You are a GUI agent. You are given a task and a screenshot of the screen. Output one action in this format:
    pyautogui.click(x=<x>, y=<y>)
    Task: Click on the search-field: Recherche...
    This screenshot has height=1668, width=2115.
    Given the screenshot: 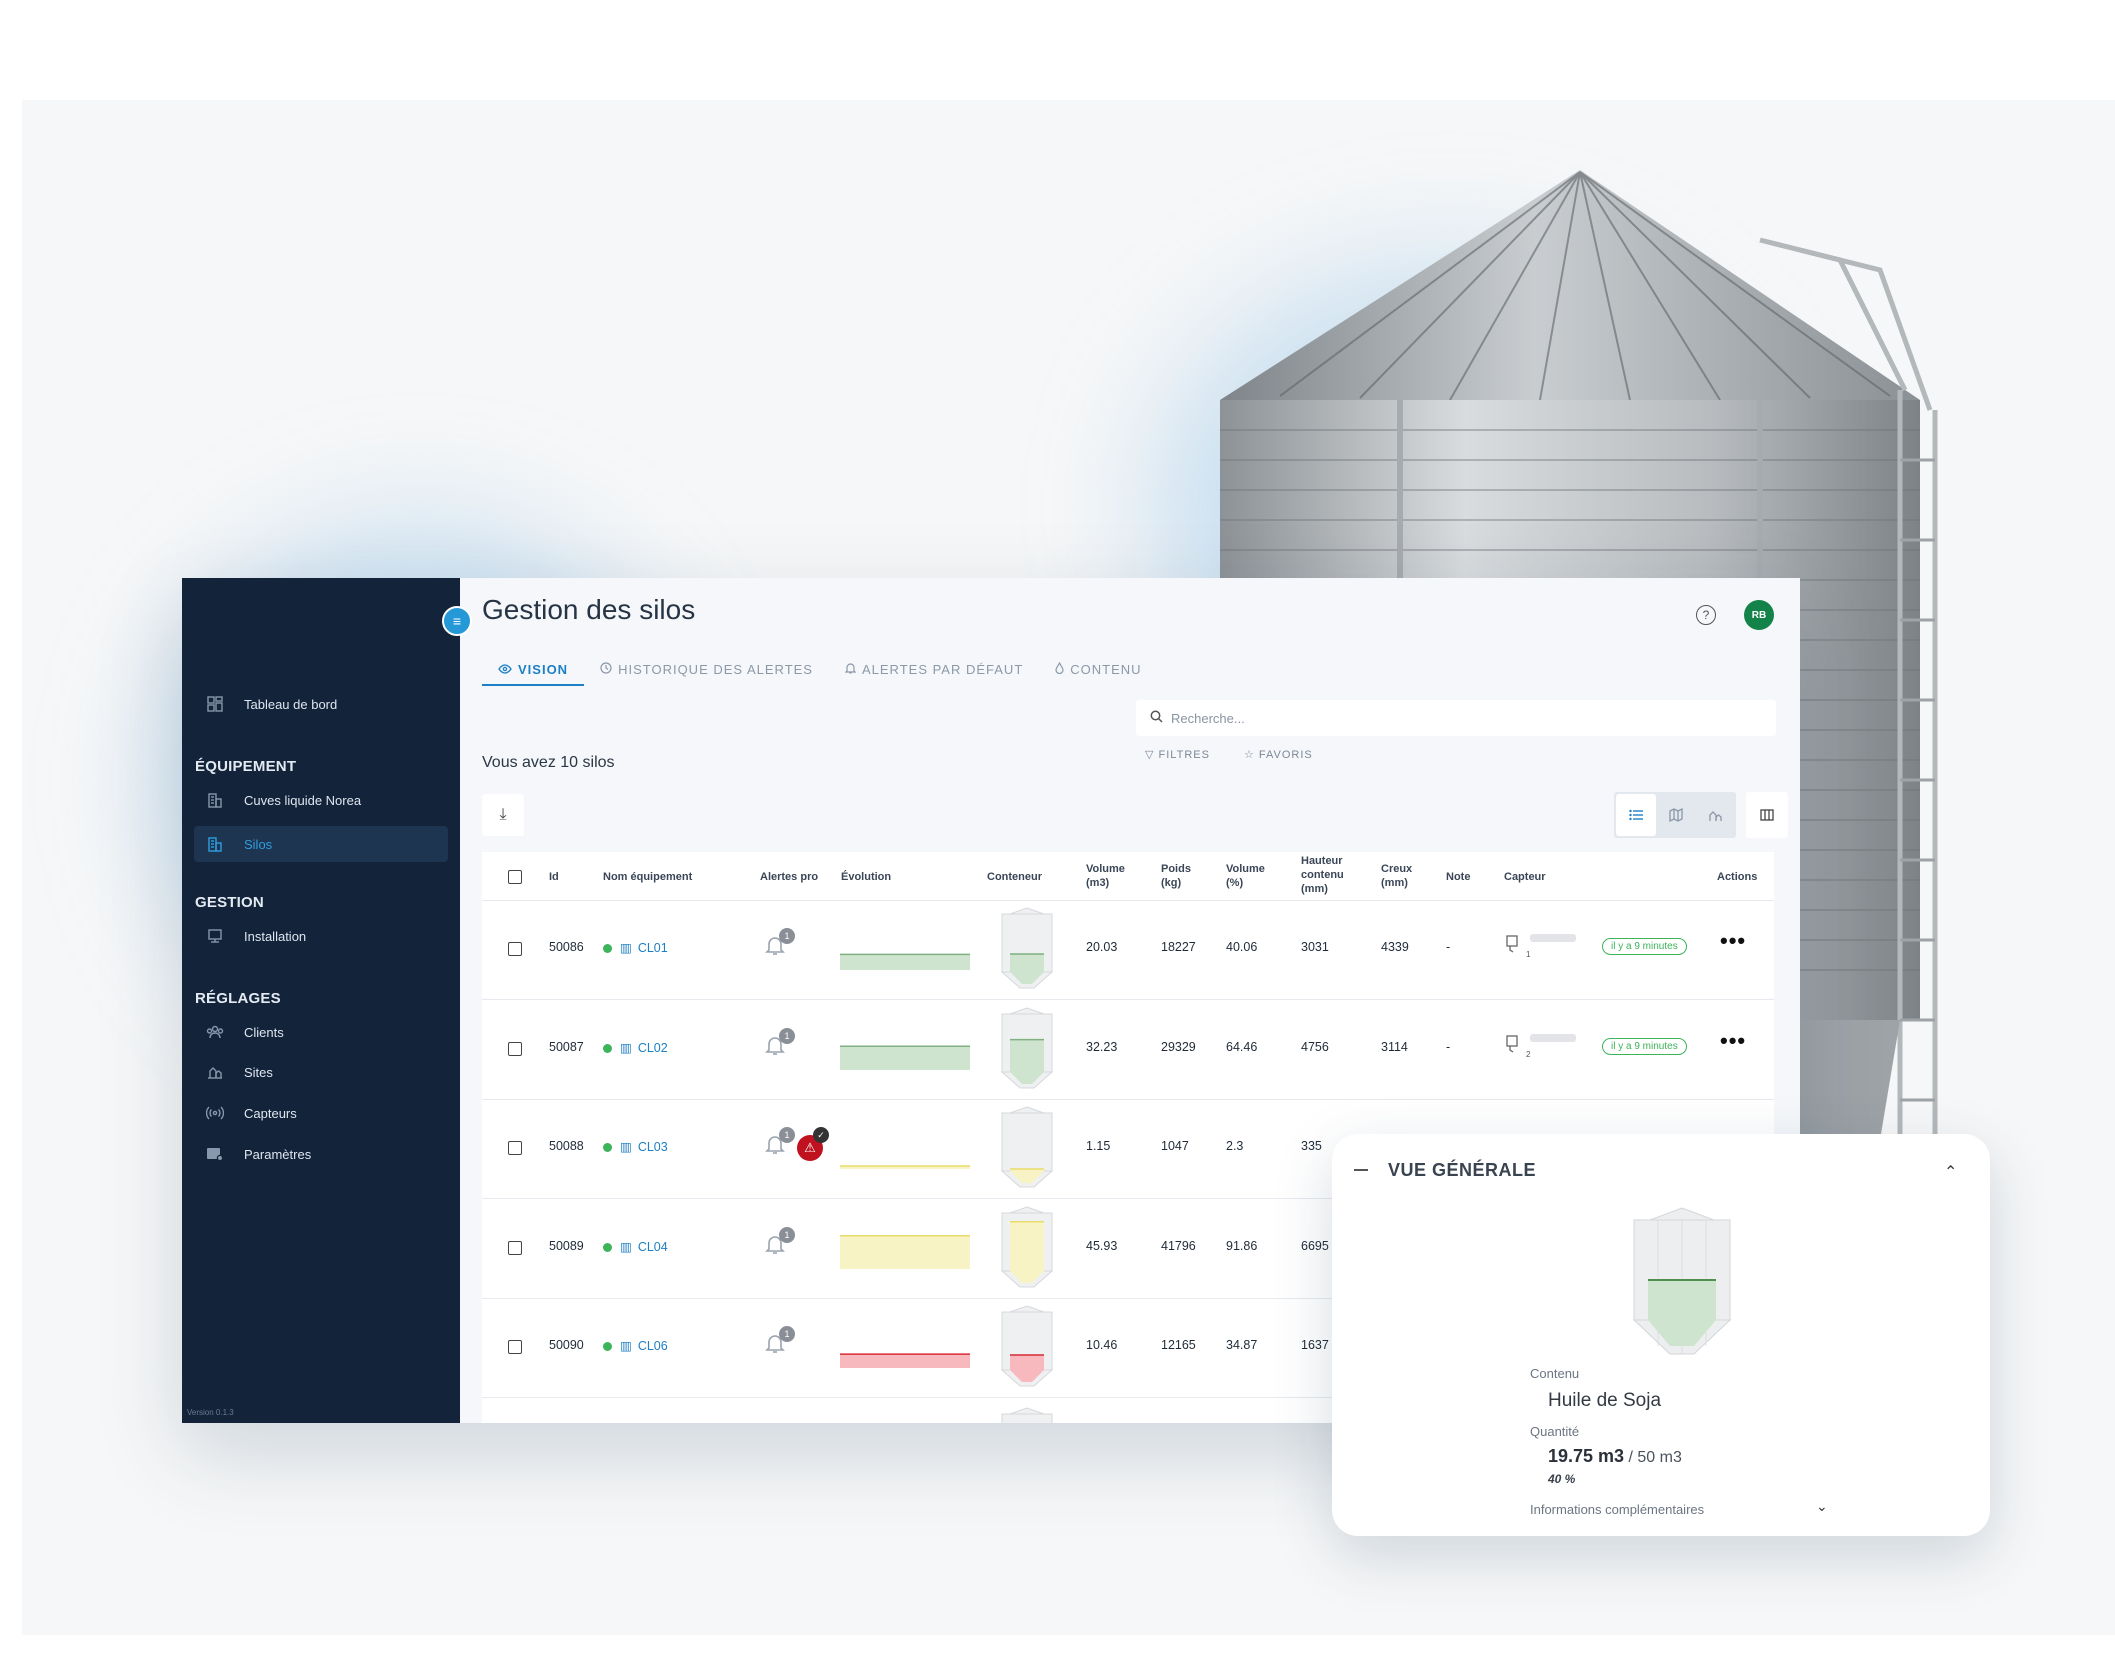 What is the action you would take?
    pyautogui.click(x=1456, y=718)
    